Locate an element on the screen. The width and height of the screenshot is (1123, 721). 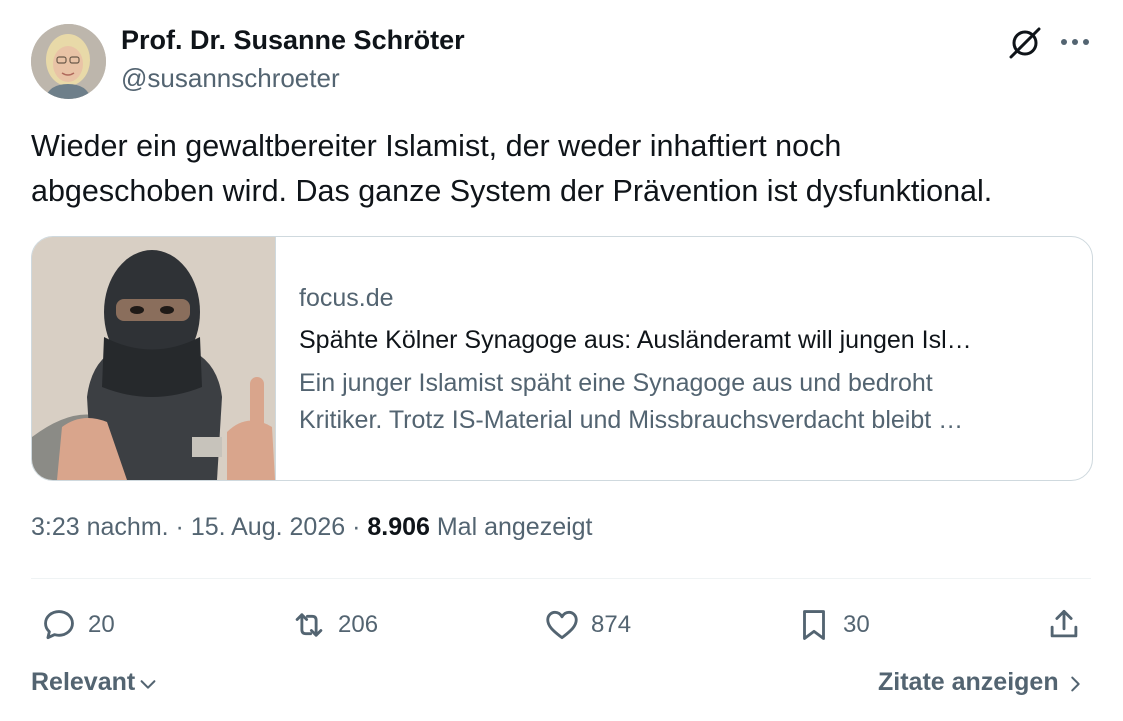
view-quotes-link: Zitate anzeigen is located at coordinates (981, 682).